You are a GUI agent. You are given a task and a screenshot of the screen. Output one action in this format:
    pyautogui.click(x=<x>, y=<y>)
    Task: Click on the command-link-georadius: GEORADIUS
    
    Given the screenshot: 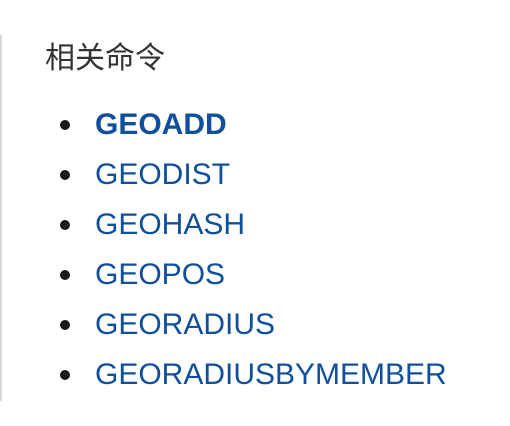 What is the action you would take?
    pyautogui.click(x=185, y=325)
    